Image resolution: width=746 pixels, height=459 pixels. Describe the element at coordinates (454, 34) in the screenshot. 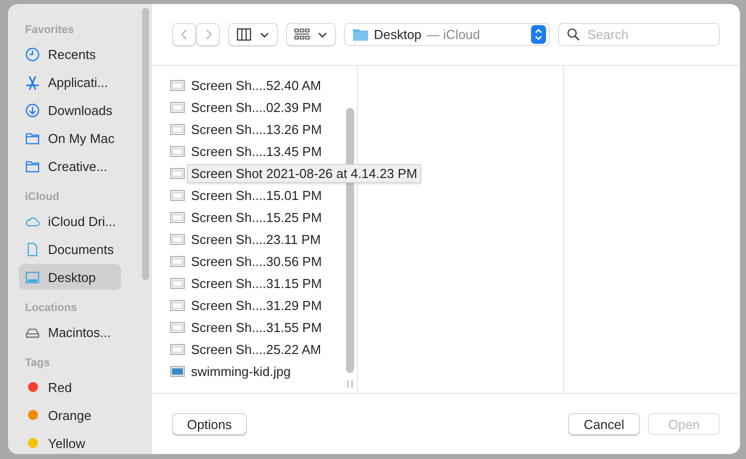

I see `location-suffix: — iCloud` at that location.